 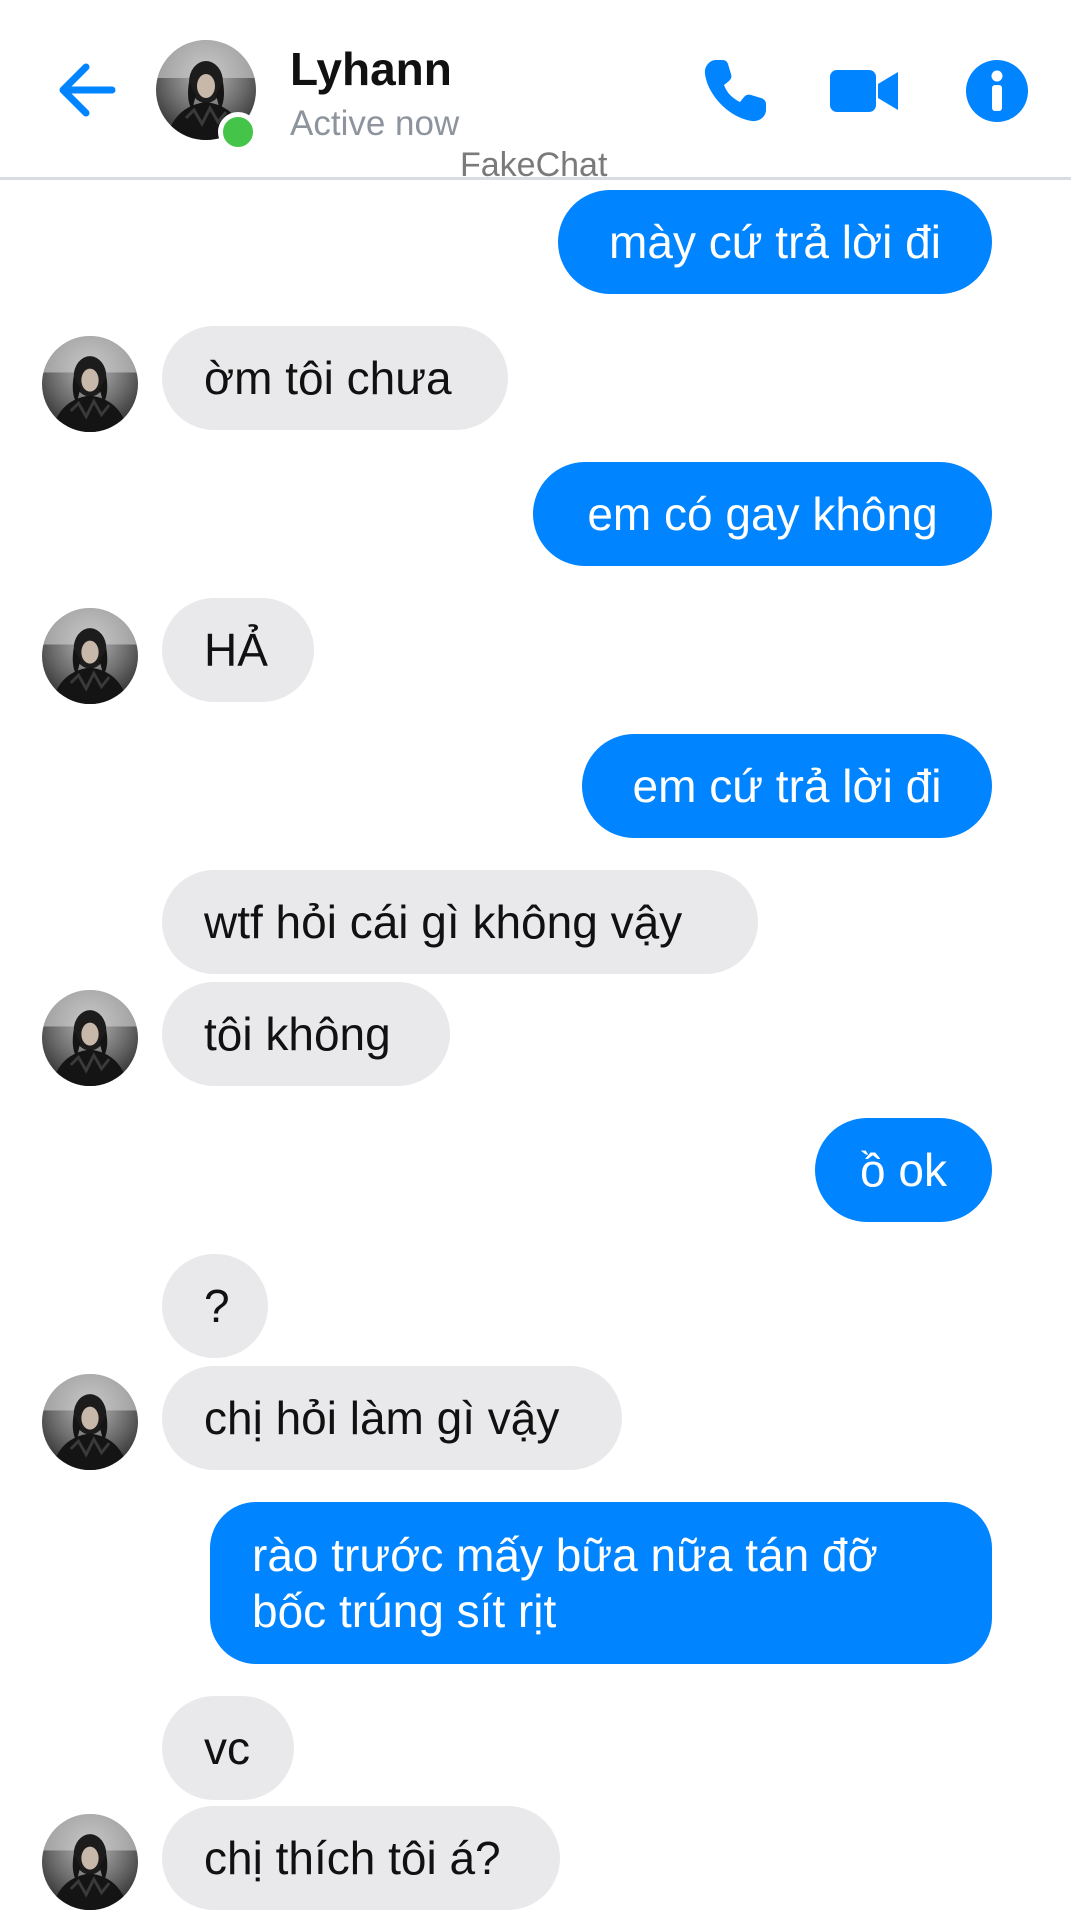 I want to click on message-bubble-incoming: chị hỏi làm gì vậy, so click(x=392, y=1418).